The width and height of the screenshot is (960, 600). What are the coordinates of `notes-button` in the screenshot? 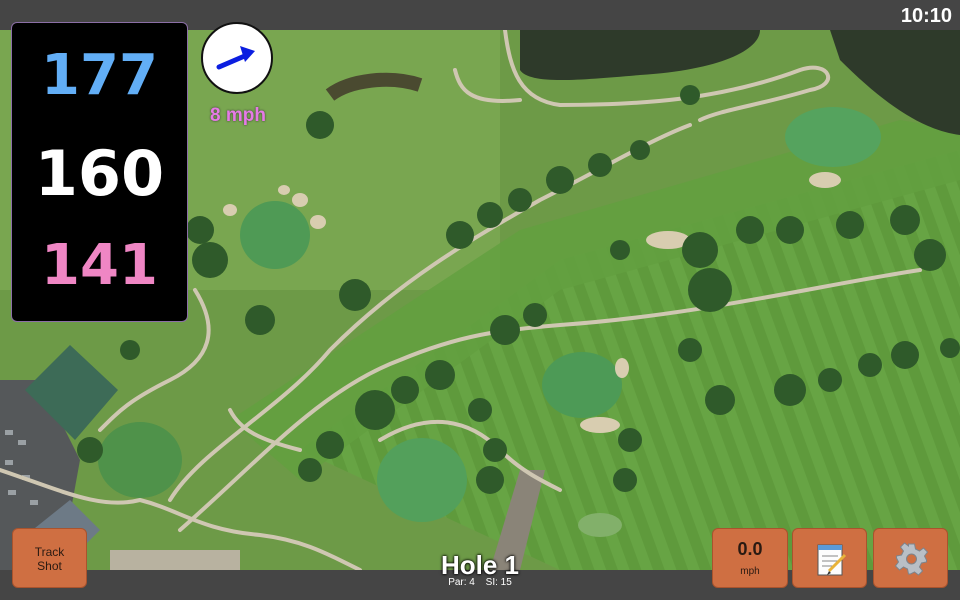 It's located at (829, 558).